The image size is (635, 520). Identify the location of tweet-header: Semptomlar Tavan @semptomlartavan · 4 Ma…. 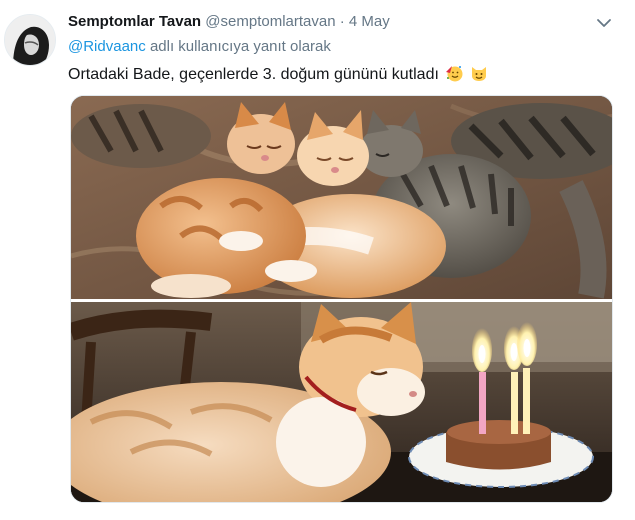
(341, 23).